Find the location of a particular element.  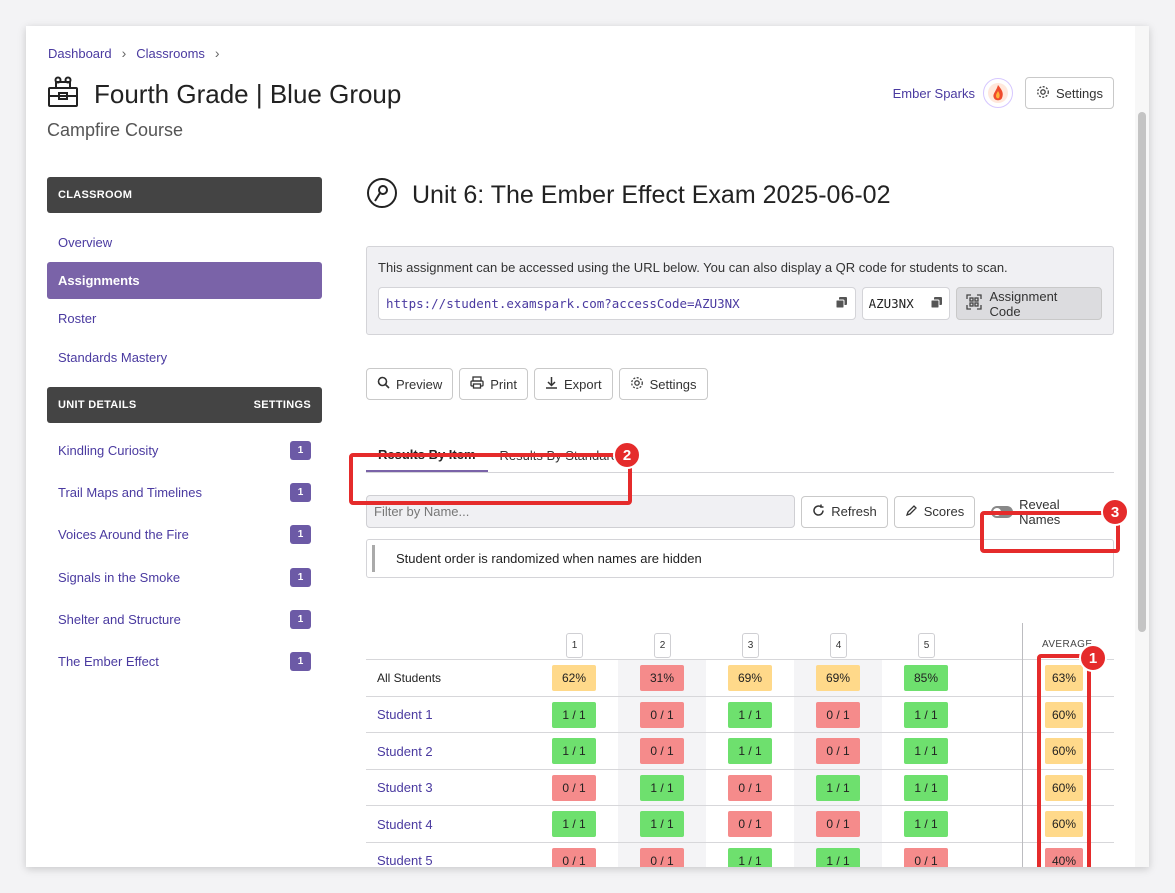

sidebar-item-assignments: Assignments is located at coordinates (184, 280).